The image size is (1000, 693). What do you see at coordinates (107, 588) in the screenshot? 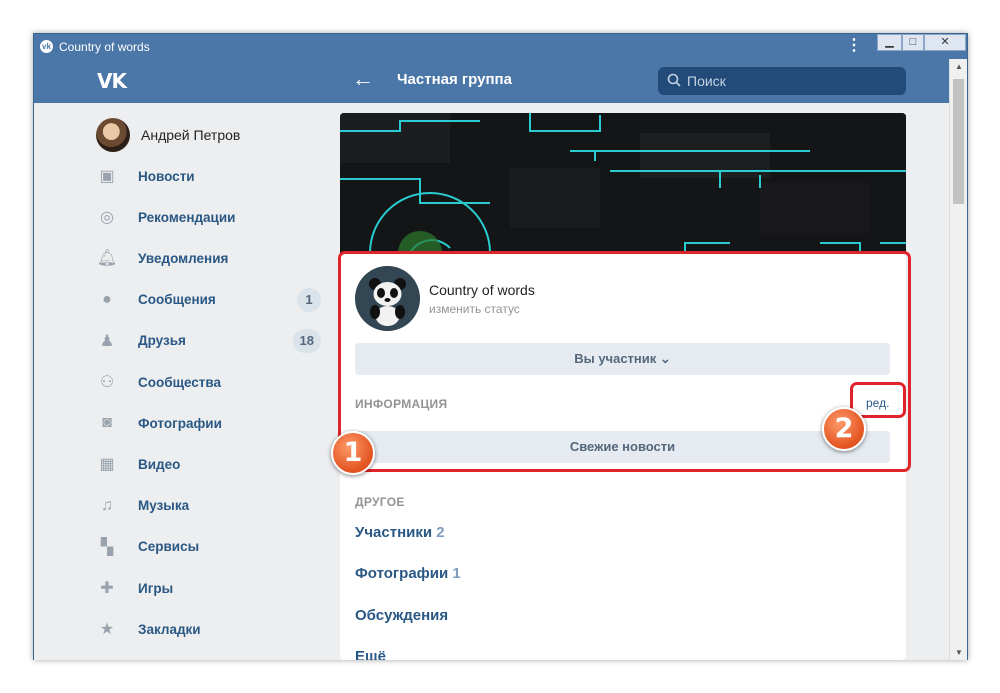
I see `gamepad-icon: ✚` at bounding box center [107, 588].